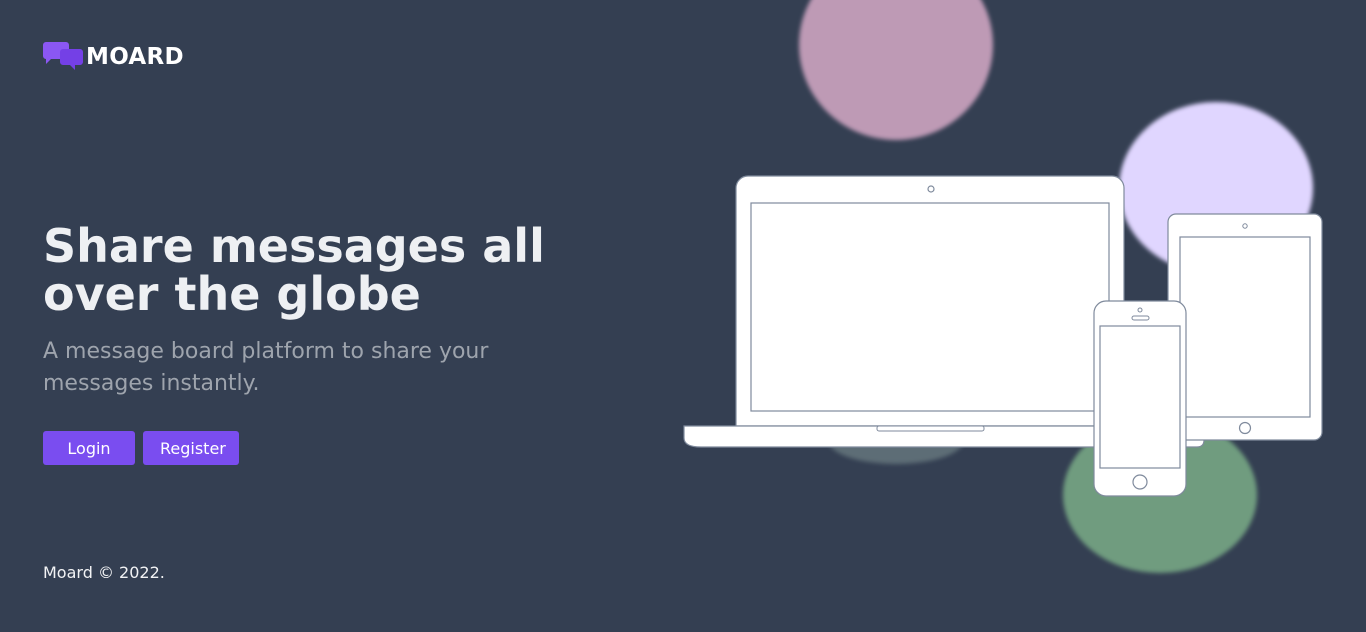  Describe the element at coordinates (294, 270) in the screenshot. I see `hero-title: Share messages all over the globe` at that location.